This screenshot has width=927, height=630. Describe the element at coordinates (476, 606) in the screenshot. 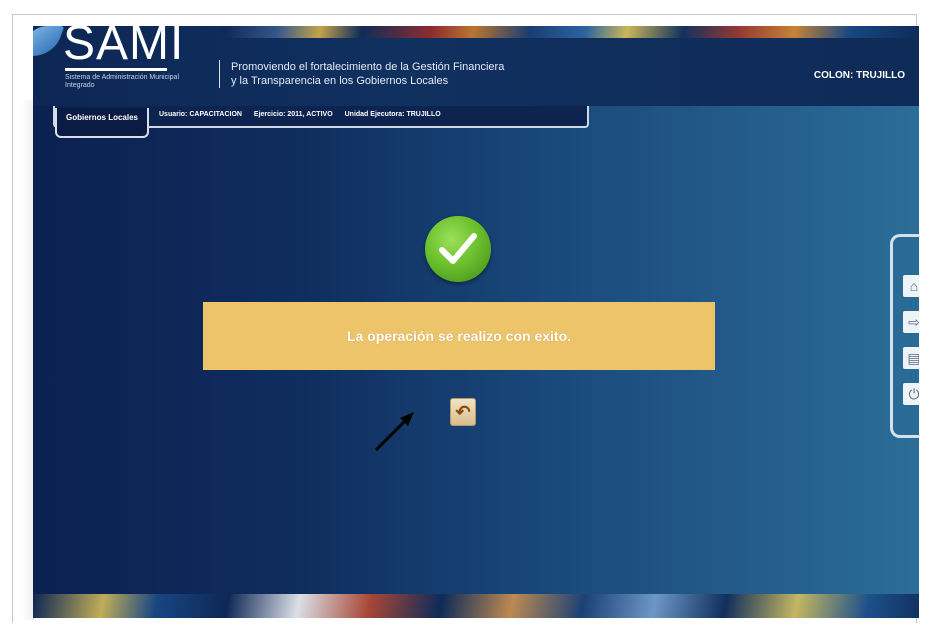

I see `footer-decoration` at that location.